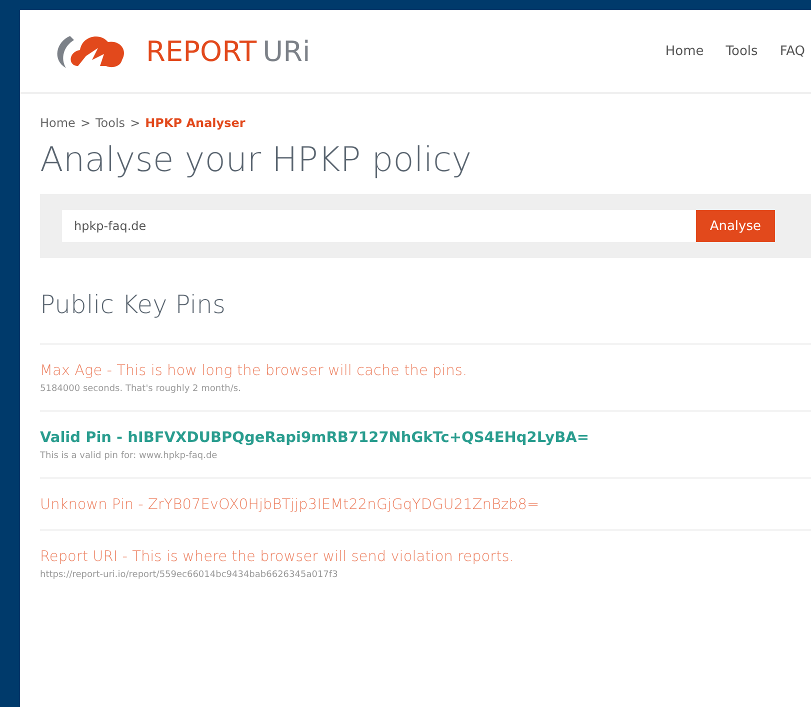 The height and width of the screenshot is (707, 811). What do you see at coordinates (201, 51) in the screenshot?
I see `logo-text: REPORT` at bounding box center [201, 51].